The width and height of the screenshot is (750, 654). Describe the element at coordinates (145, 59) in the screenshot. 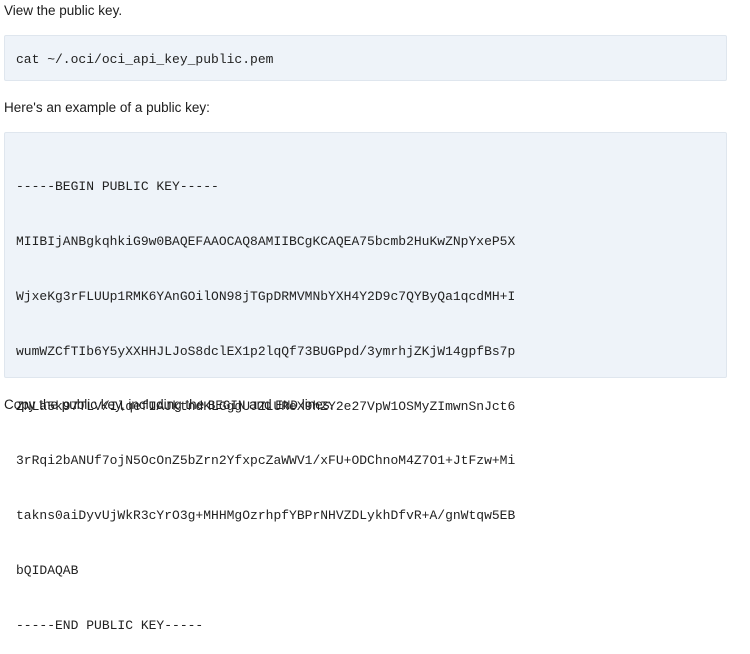

I see `command-line: cat ~/.oci/oci_api_key_public.pem` at that location.